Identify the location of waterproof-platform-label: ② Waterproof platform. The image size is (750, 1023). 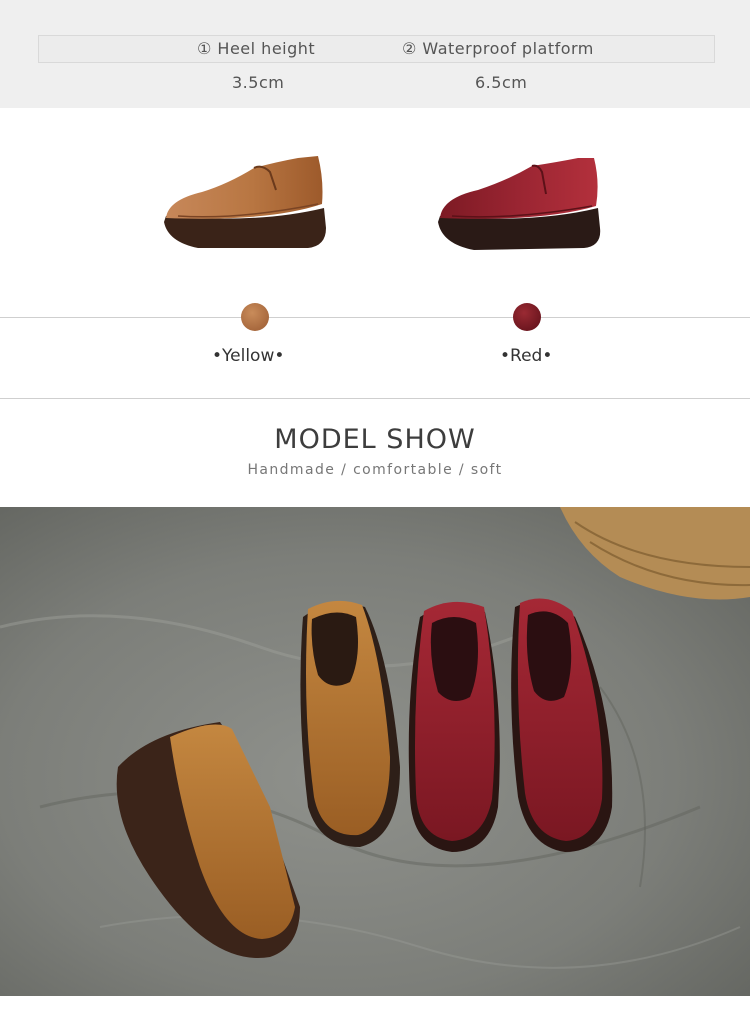
(498, 48).